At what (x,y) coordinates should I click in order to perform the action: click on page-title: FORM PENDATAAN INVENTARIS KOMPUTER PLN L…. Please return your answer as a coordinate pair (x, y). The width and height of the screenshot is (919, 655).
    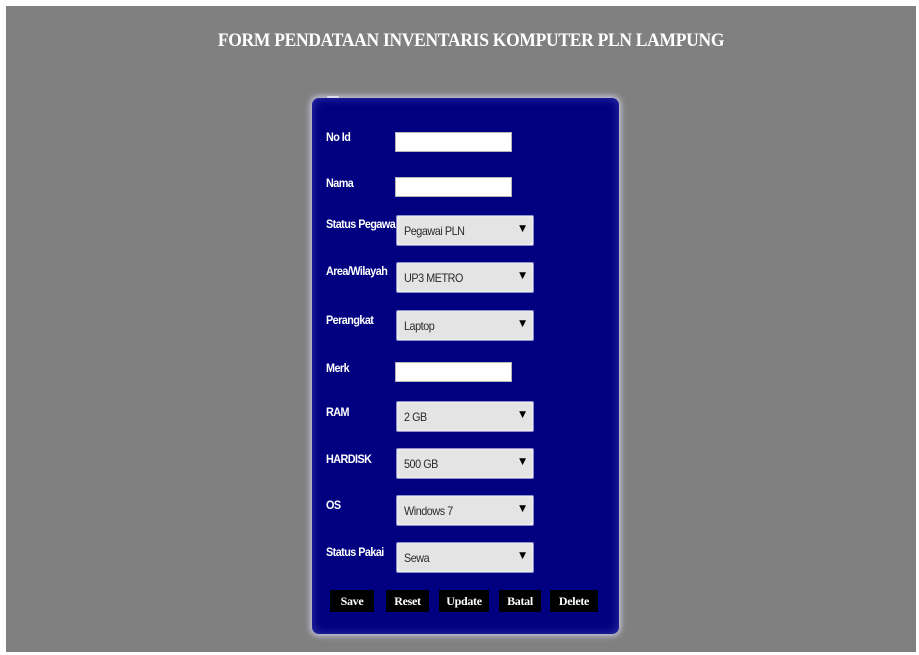
    Looking at the image, I should click on (471, 40).